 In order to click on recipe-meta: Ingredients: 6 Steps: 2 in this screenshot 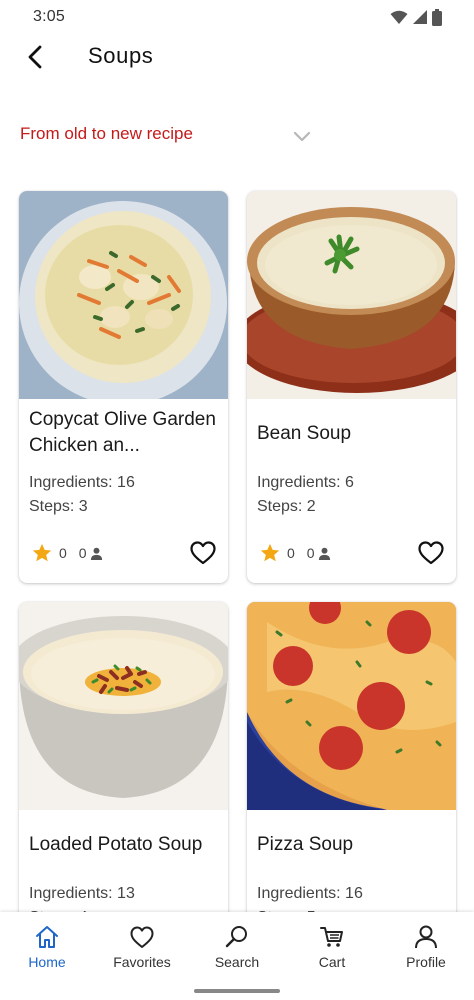, I will do `click(305, 495)`.